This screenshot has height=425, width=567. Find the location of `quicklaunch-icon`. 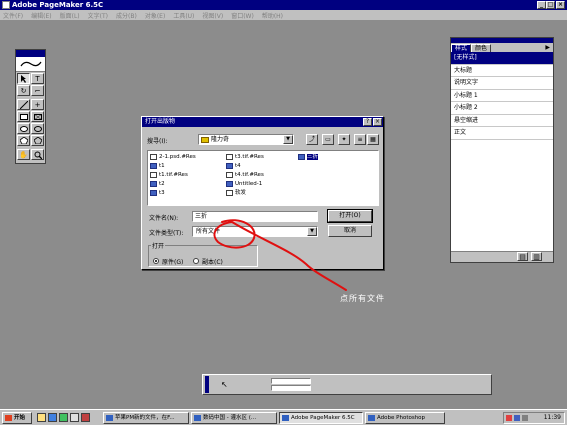

quicklaunch-icon is located at coordinates (41, 417).